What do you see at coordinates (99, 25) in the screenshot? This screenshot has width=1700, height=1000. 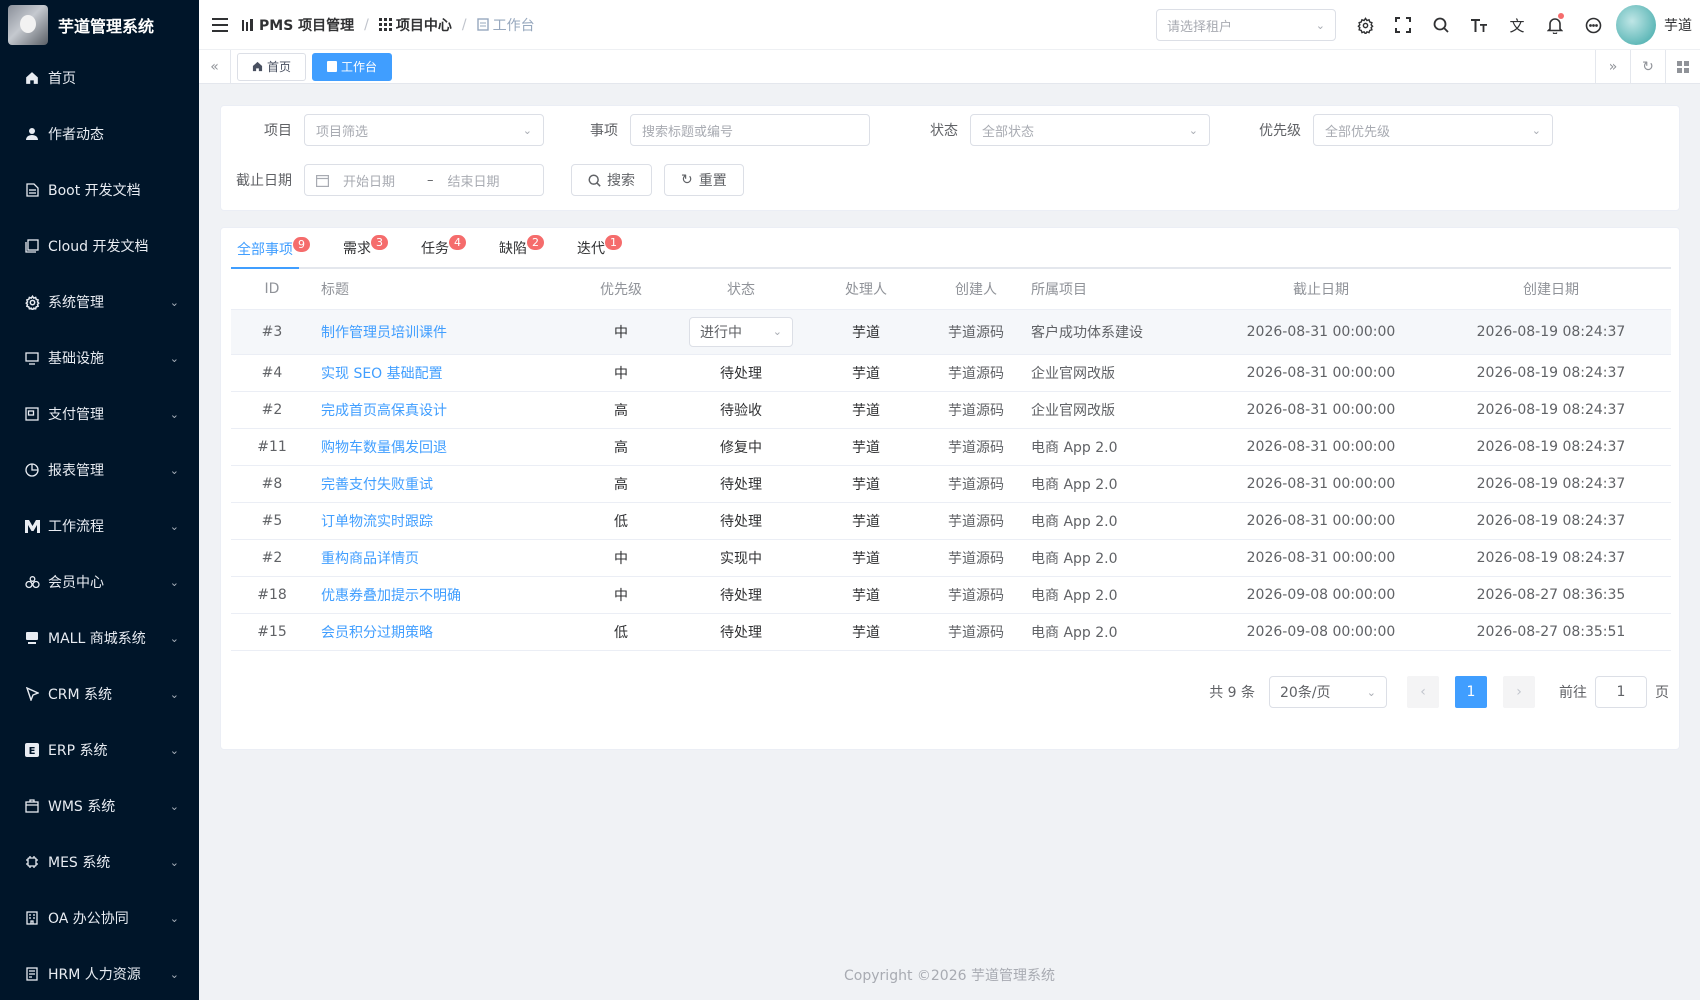 I see `logo-row: 芋道管理系统` at bounding box center [99, 25].